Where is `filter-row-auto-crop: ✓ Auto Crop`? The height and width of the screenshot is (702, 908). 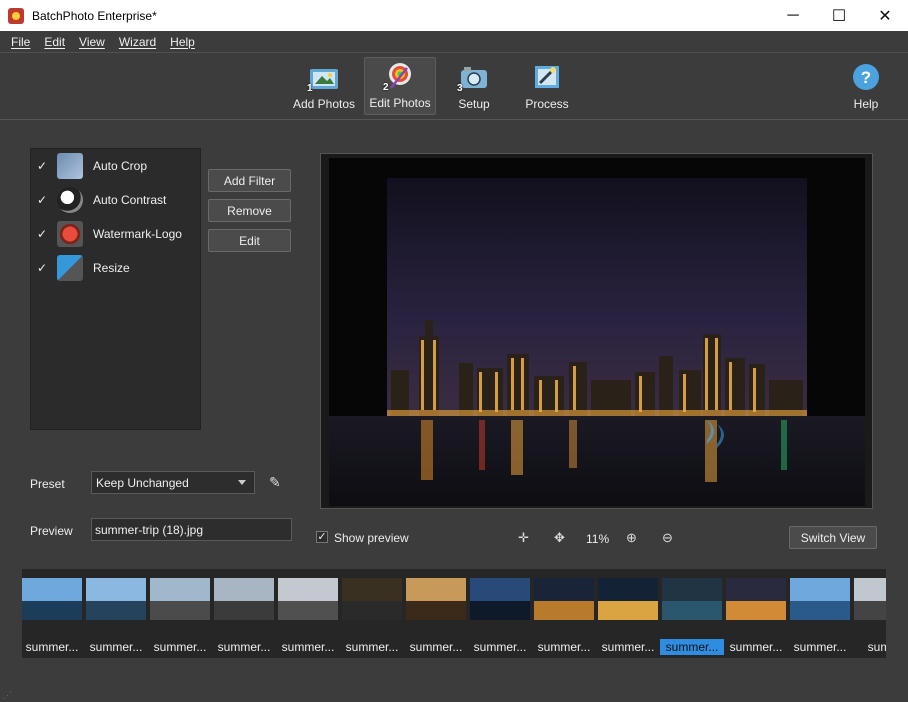
filter-row-auto-crop: ✓ Auto Crop is located at coordinates (115, 166).